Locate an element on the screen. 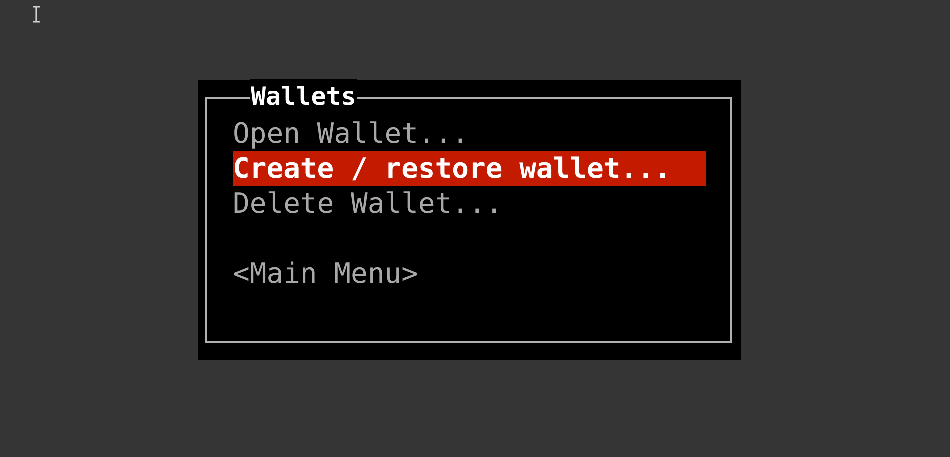 The height and width of the screenshot is (457, 950). main-menu-button: <Main Menu> is located at coordinates (469, 273).